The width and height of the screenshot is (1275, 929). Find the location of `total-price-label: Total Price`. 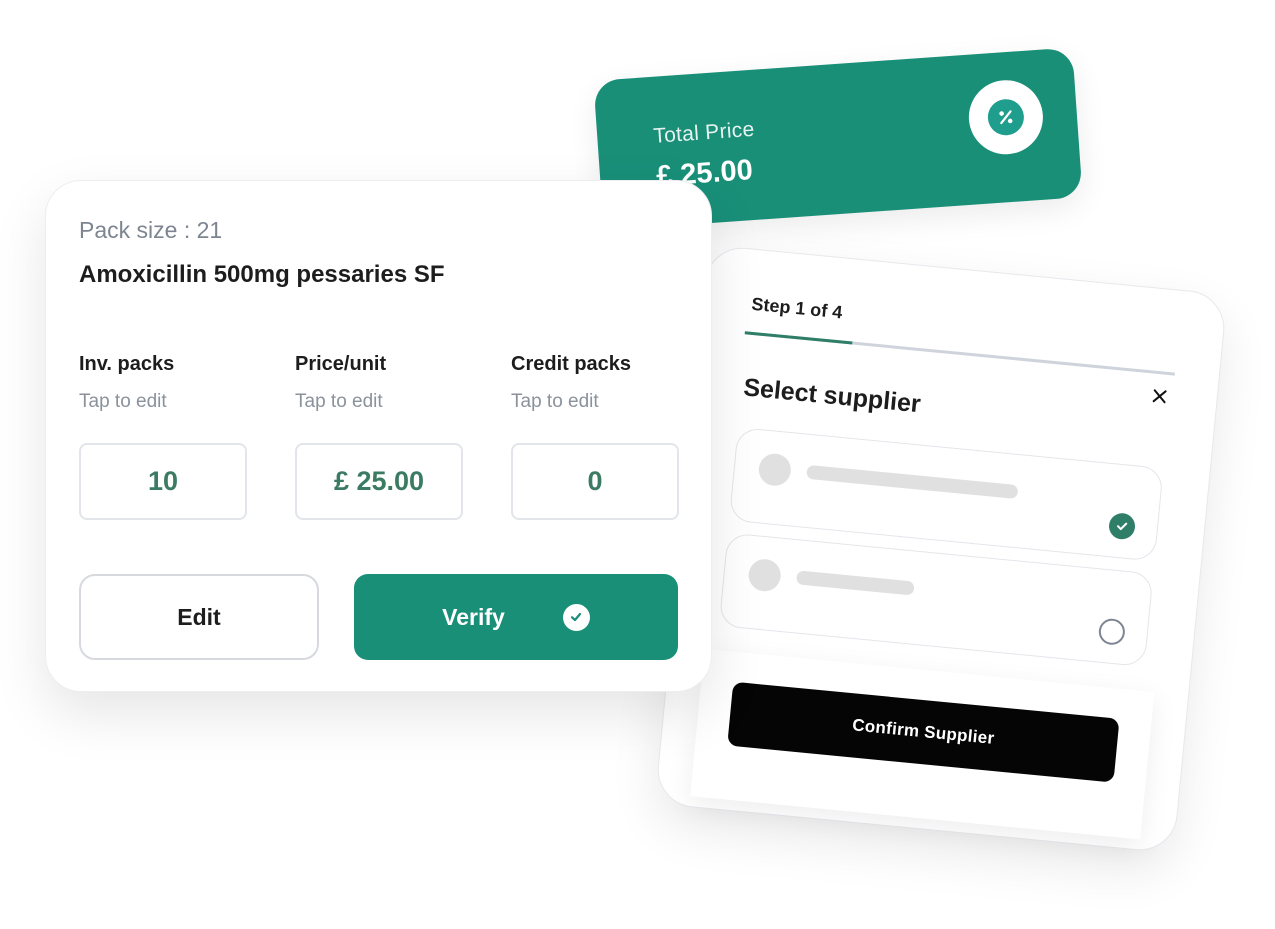

total-price-label: Total Price is located at coordinates (704, 132).